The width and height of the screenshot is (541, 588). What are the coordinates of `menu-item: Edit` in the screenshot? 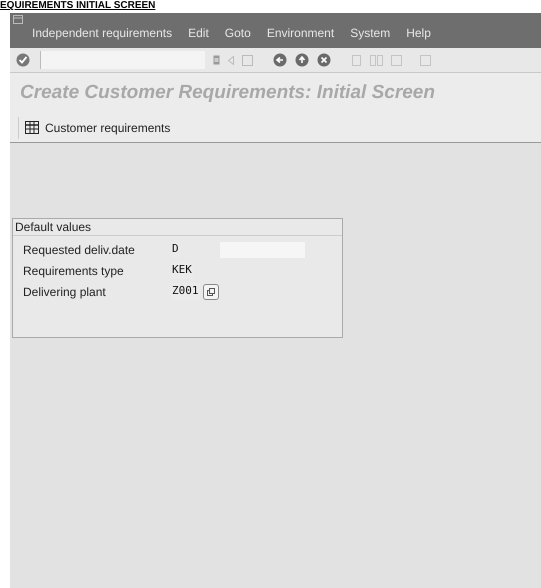 It's located at (198, 33).